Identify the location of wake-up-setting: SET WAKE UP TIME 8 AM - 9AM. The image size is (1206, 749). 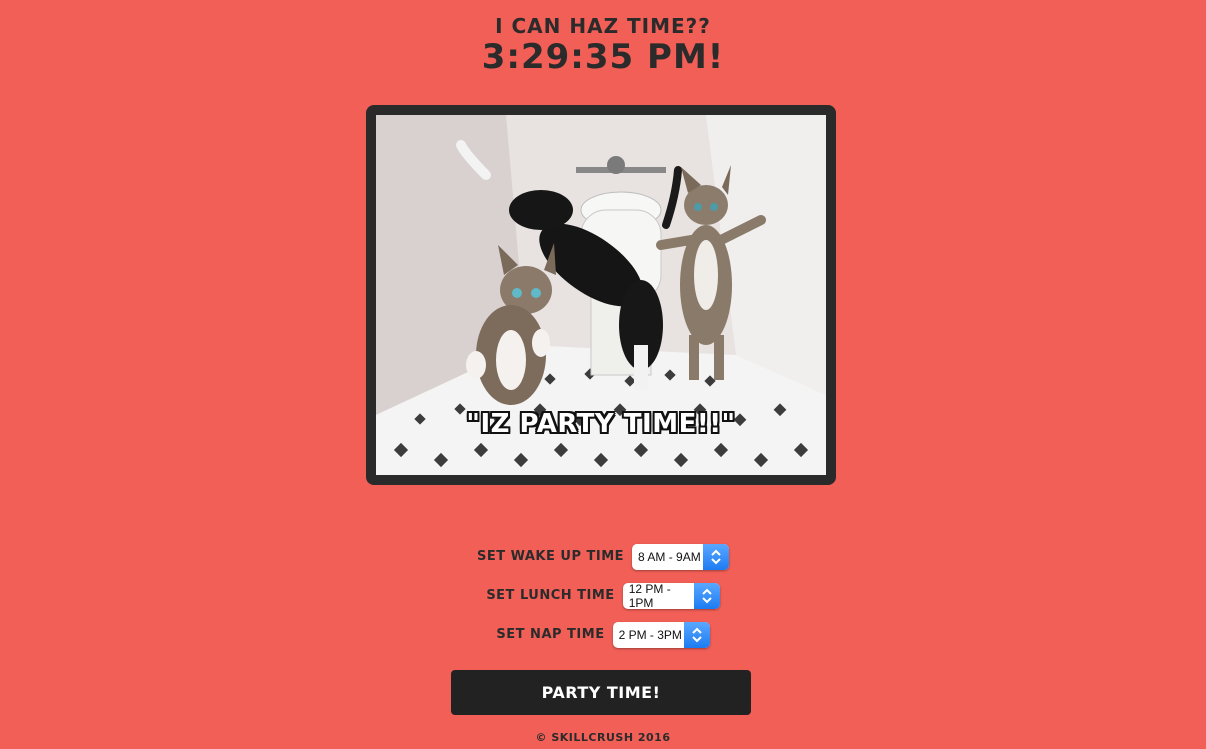
(603, 556).